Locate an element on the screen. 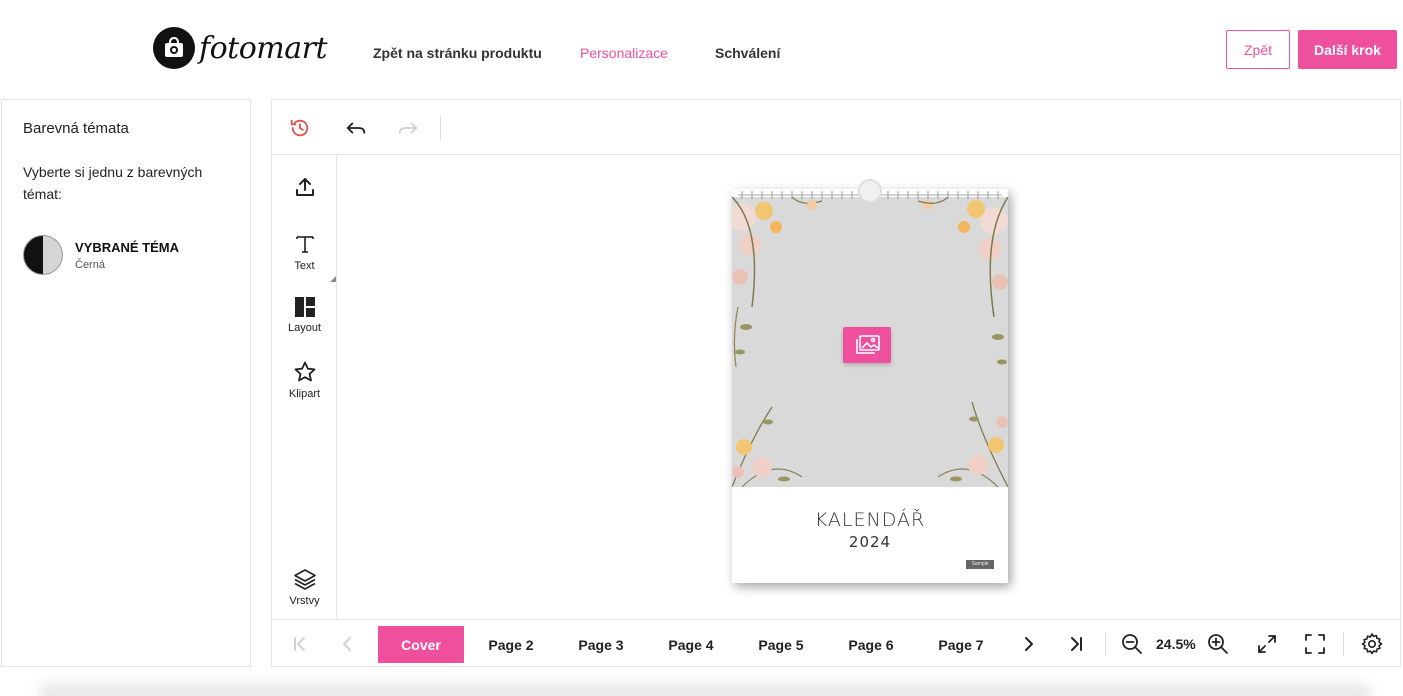 This screenshot has height=696, width=1403. fullscreen-icon is located at coordinates (1315, 644).